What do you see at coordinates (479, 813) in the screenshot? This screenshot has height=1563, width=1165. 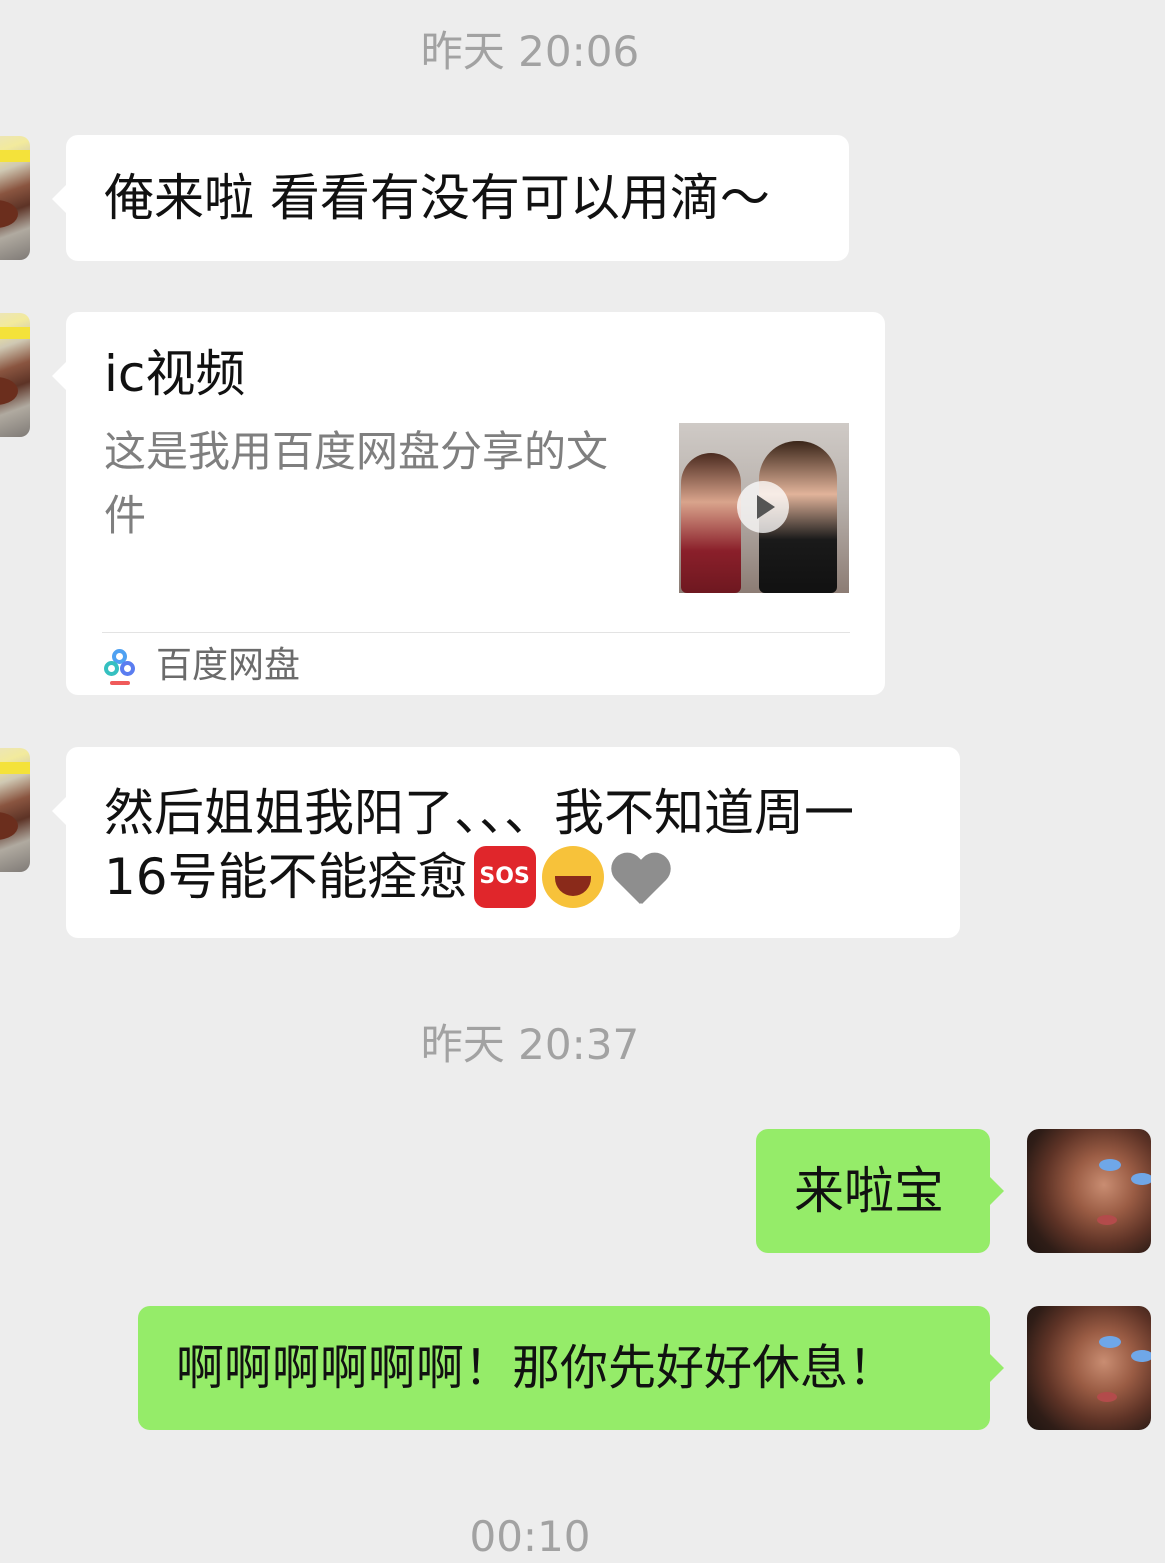 I see `message-text-line: 然后姐姐我阳了、、、我不知道周一` at bounding box center [479, 813].